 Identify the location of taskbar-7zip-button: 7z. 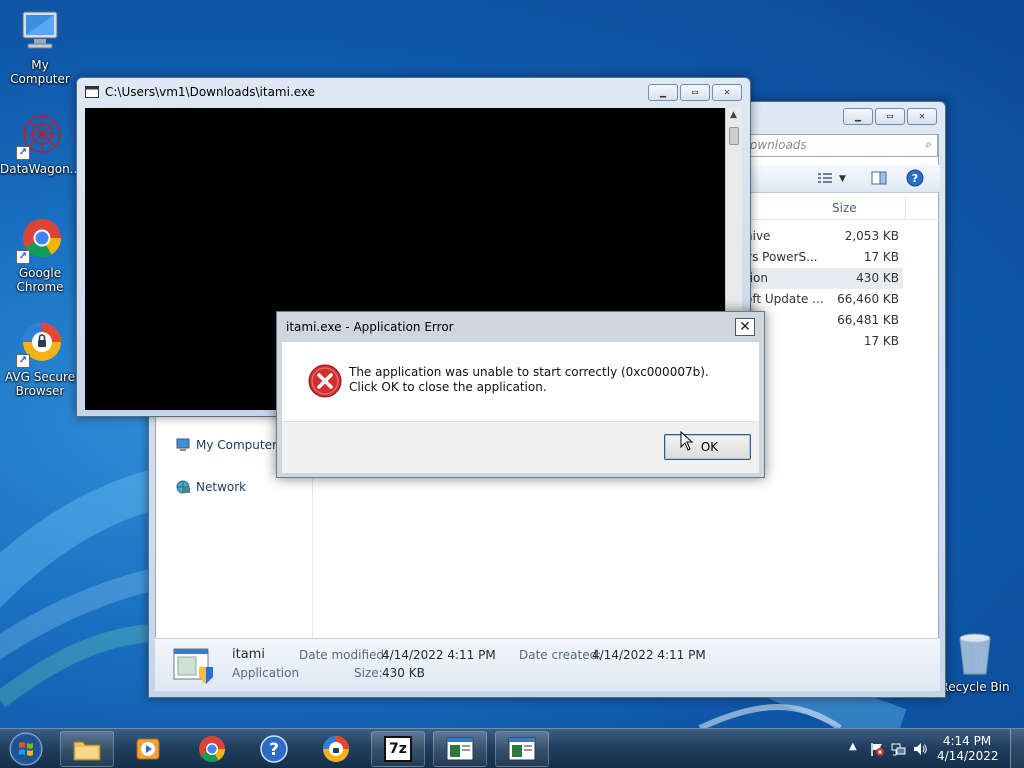
(398, 749).